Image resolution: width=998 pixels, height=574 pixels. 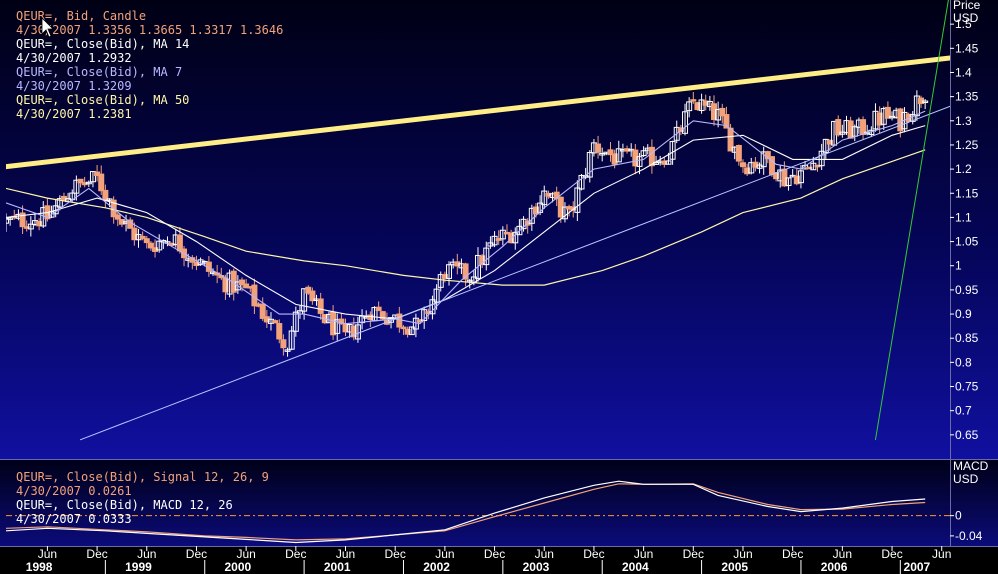 What do you see at coordinates (917, 567) in the screenshot?
I see `year-tick-label: 2007` at bounding box center [917, 567].